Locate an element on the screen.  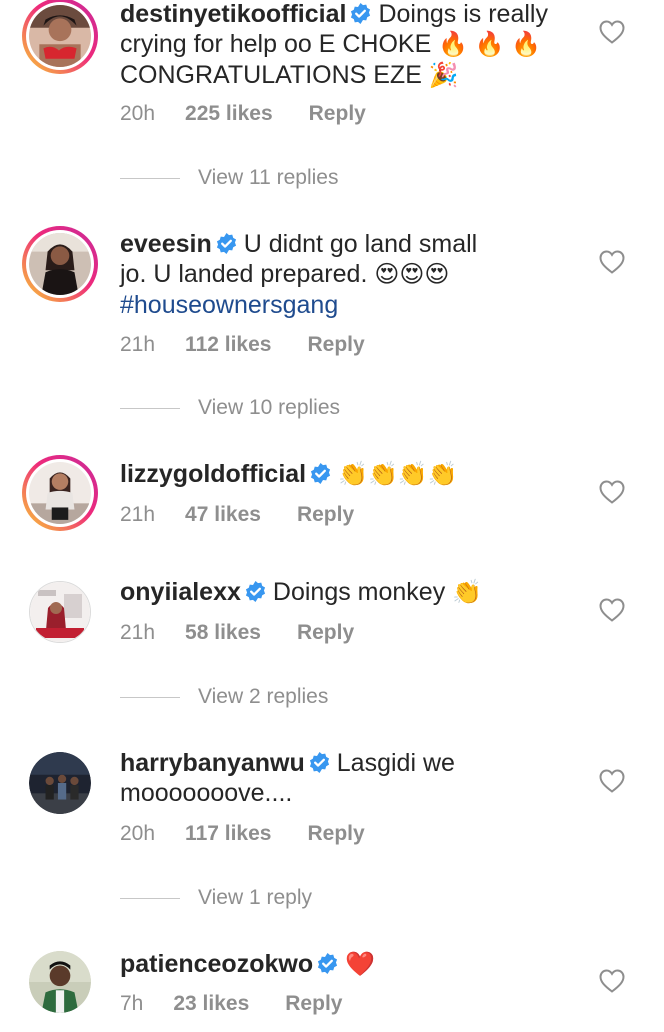
comment-meta: 21h 58 likes Reply is located at coordinates (237, 633).